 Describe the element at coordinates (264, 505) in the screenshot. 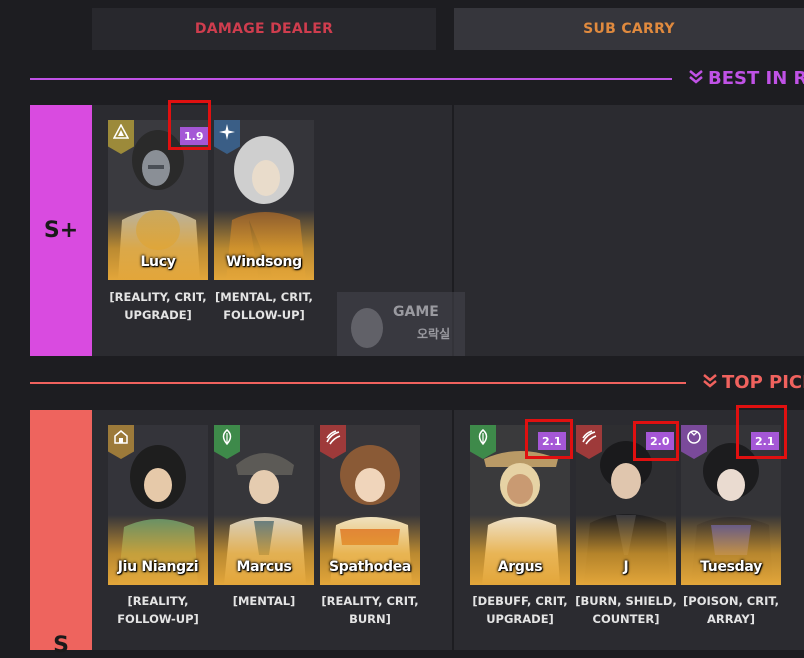

I see `character-card-marcus: Marcus` at that location.